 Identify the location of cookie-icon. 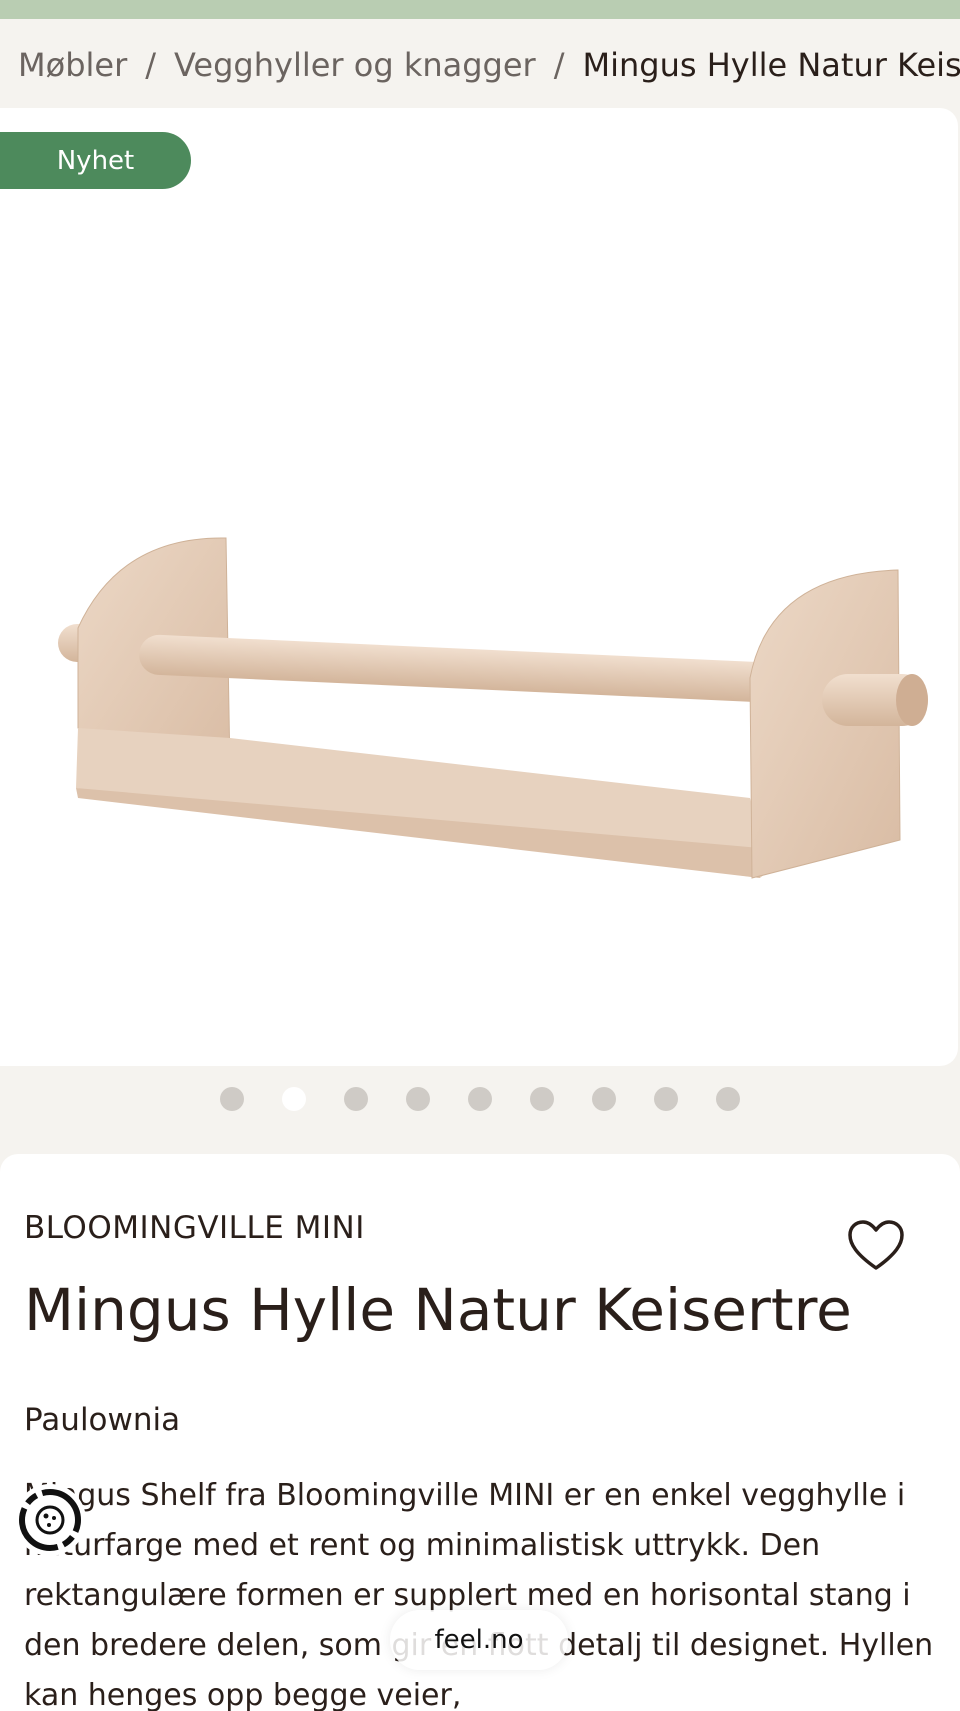
(50, 1520).